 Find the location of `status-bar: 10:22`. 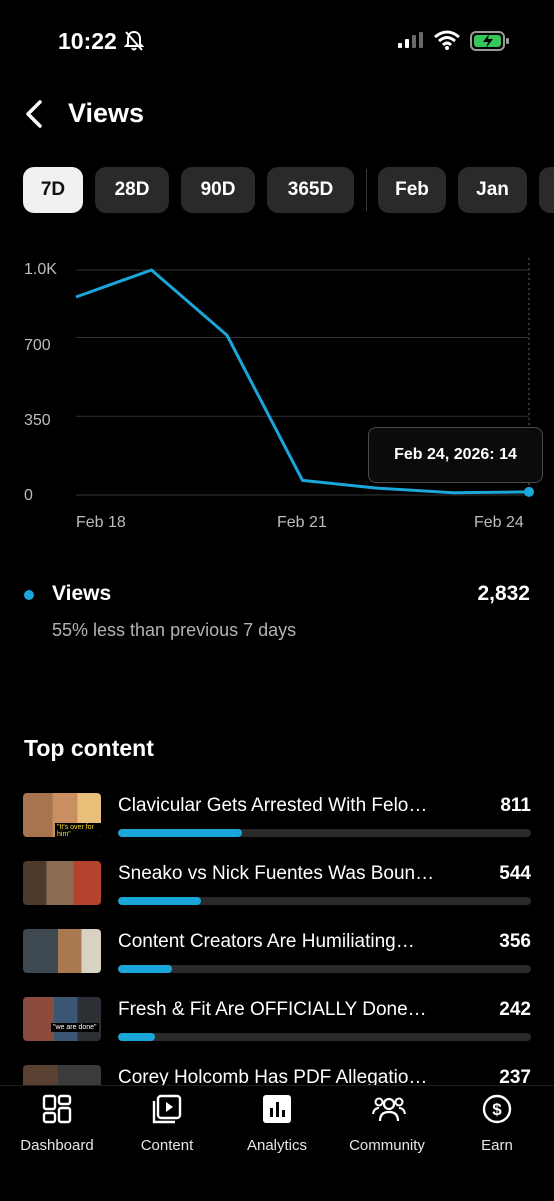

status-bar: 10:22 is located at coordinates (277, 40).